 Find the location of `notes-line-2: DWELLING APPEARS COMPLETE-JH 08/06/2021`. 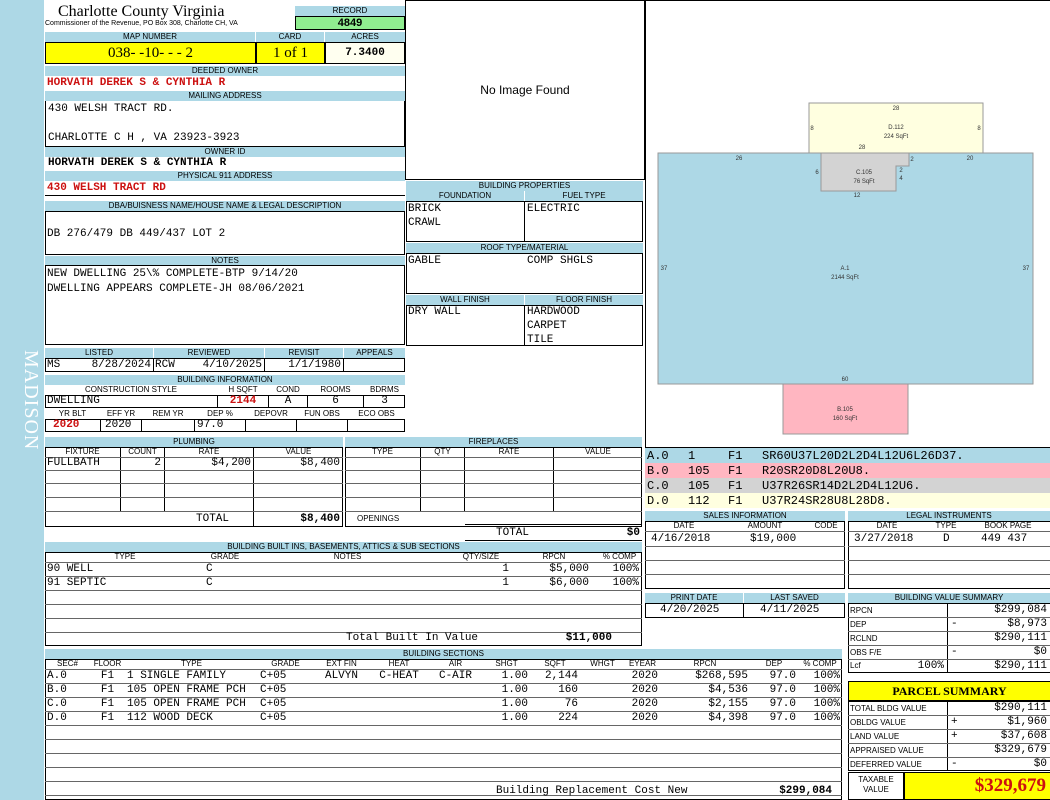

notes-line-2: DWELLING APPEARS COMPLETE-JH 08/06/2021 is located at coordinates (176, 289).